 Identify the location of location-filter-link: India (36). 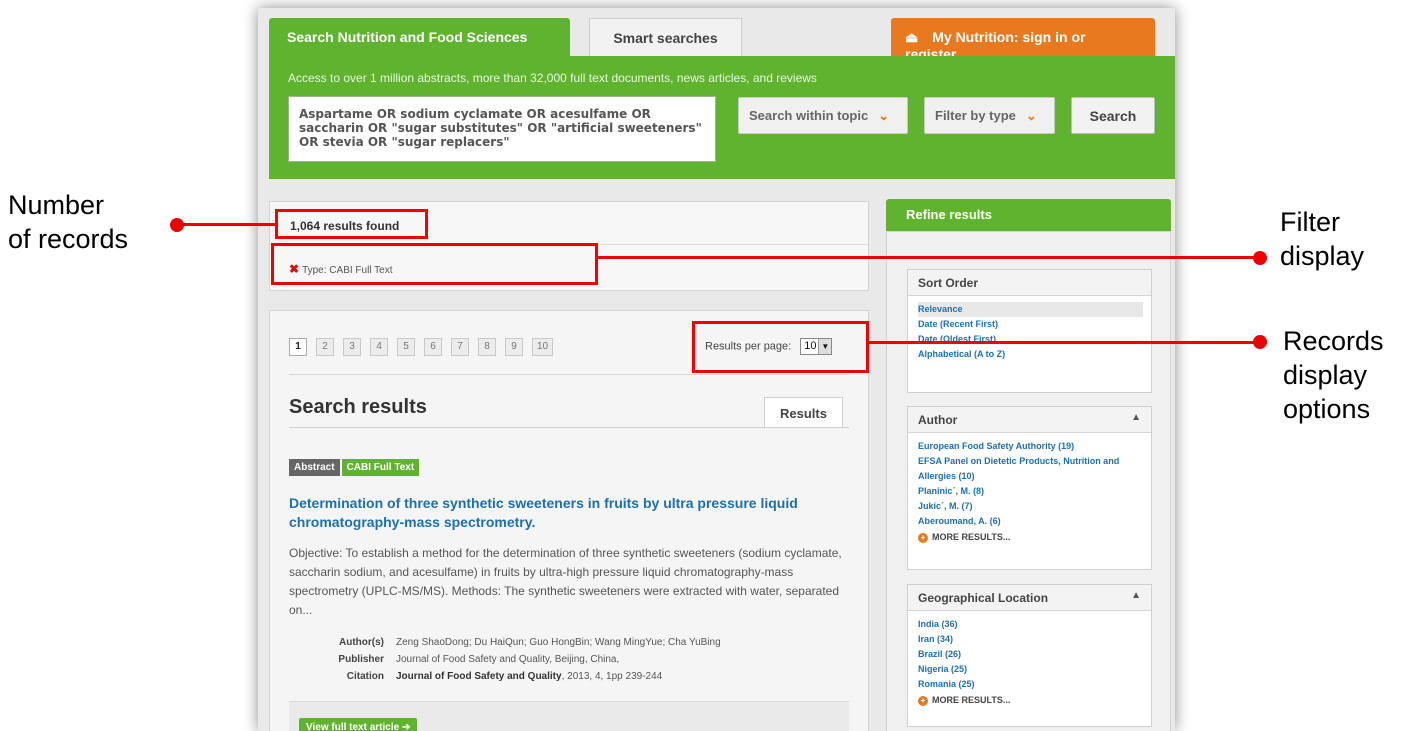
(1034, 624).